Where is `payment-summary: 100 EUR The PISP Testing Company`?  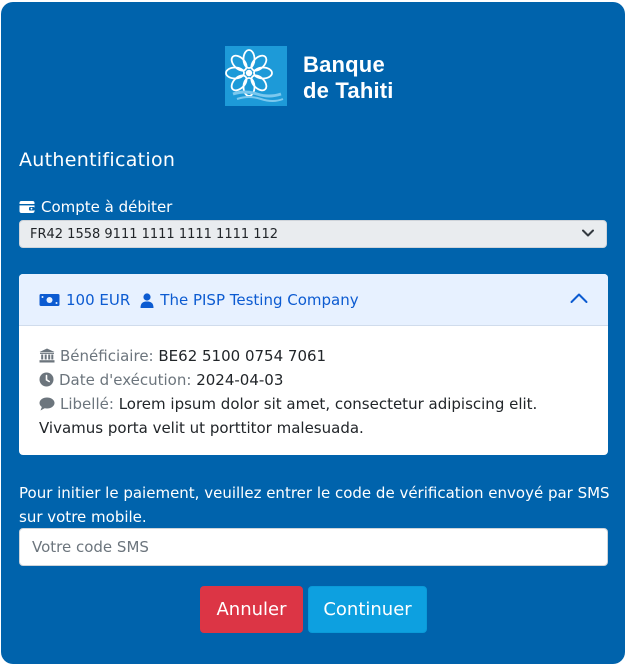 payment-summary: 100 EUR The PISP Testing Company is located at coordinates (199, 300).